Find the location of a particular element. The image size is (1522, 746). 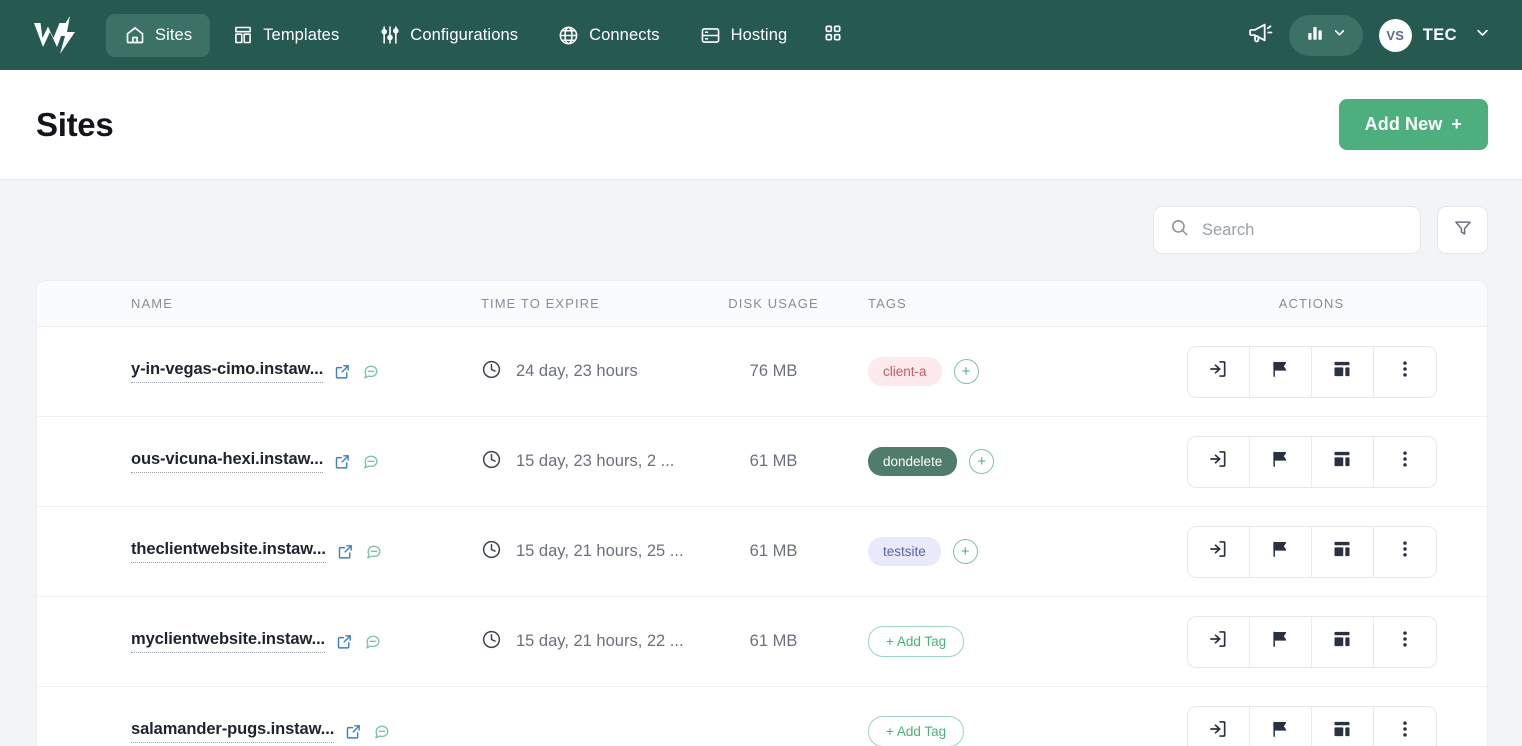

column-header-name: NAME is located at coordinates (152, 303).